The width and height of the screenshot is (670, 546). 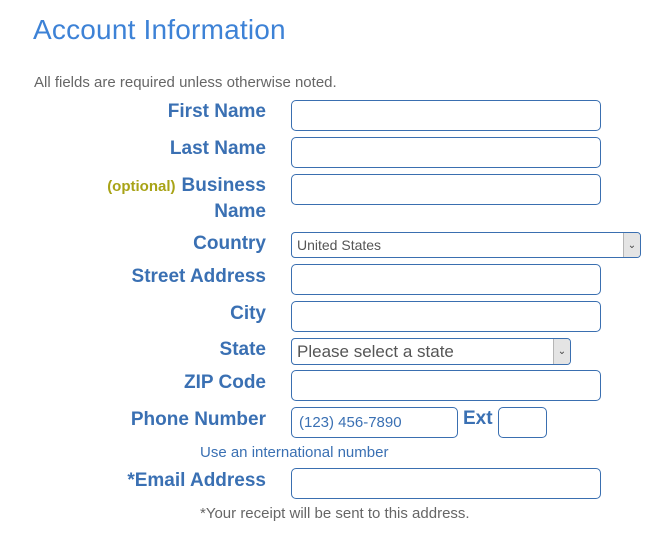 What do you see at coordinates (217, 148) in the screenshot?
I see `last-name-label: Last Name` at bounding box center [217, 148].